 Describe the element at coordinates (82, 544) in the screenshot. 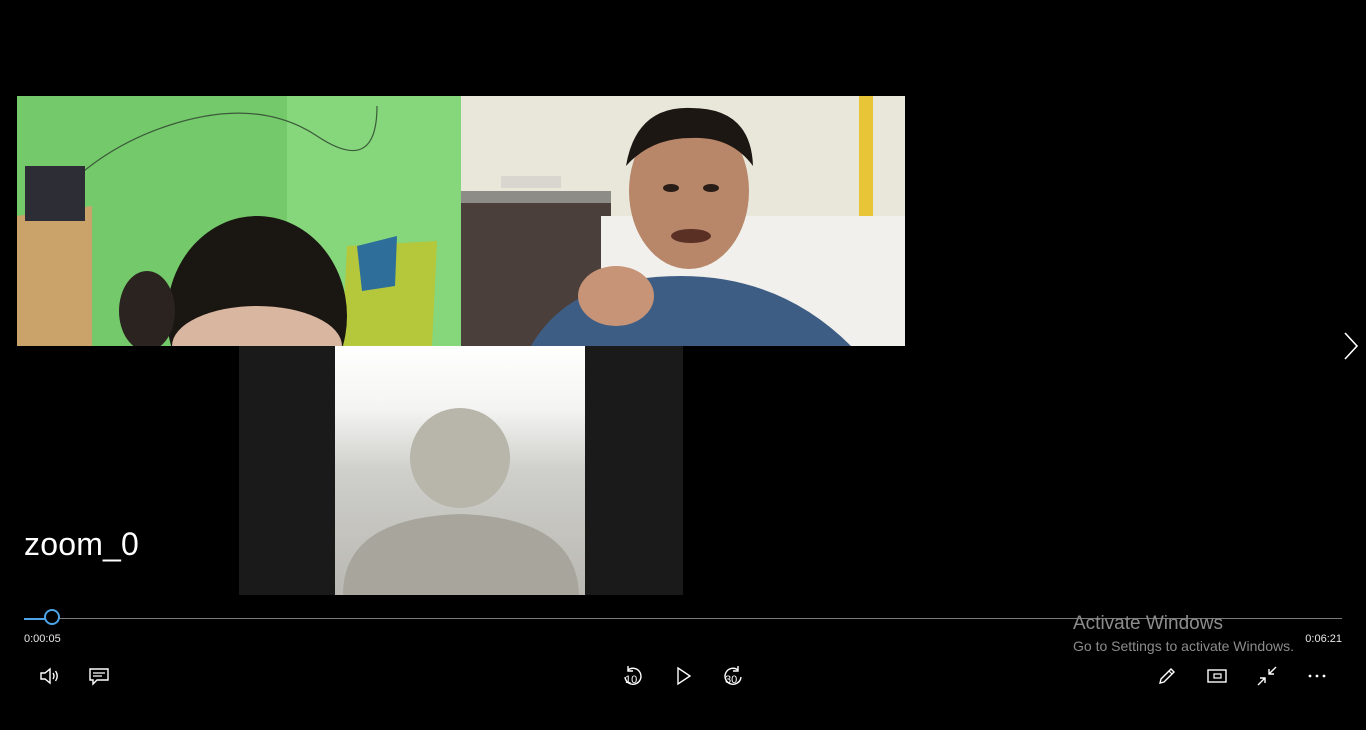

I see `video-title: zoom_0` at that location.